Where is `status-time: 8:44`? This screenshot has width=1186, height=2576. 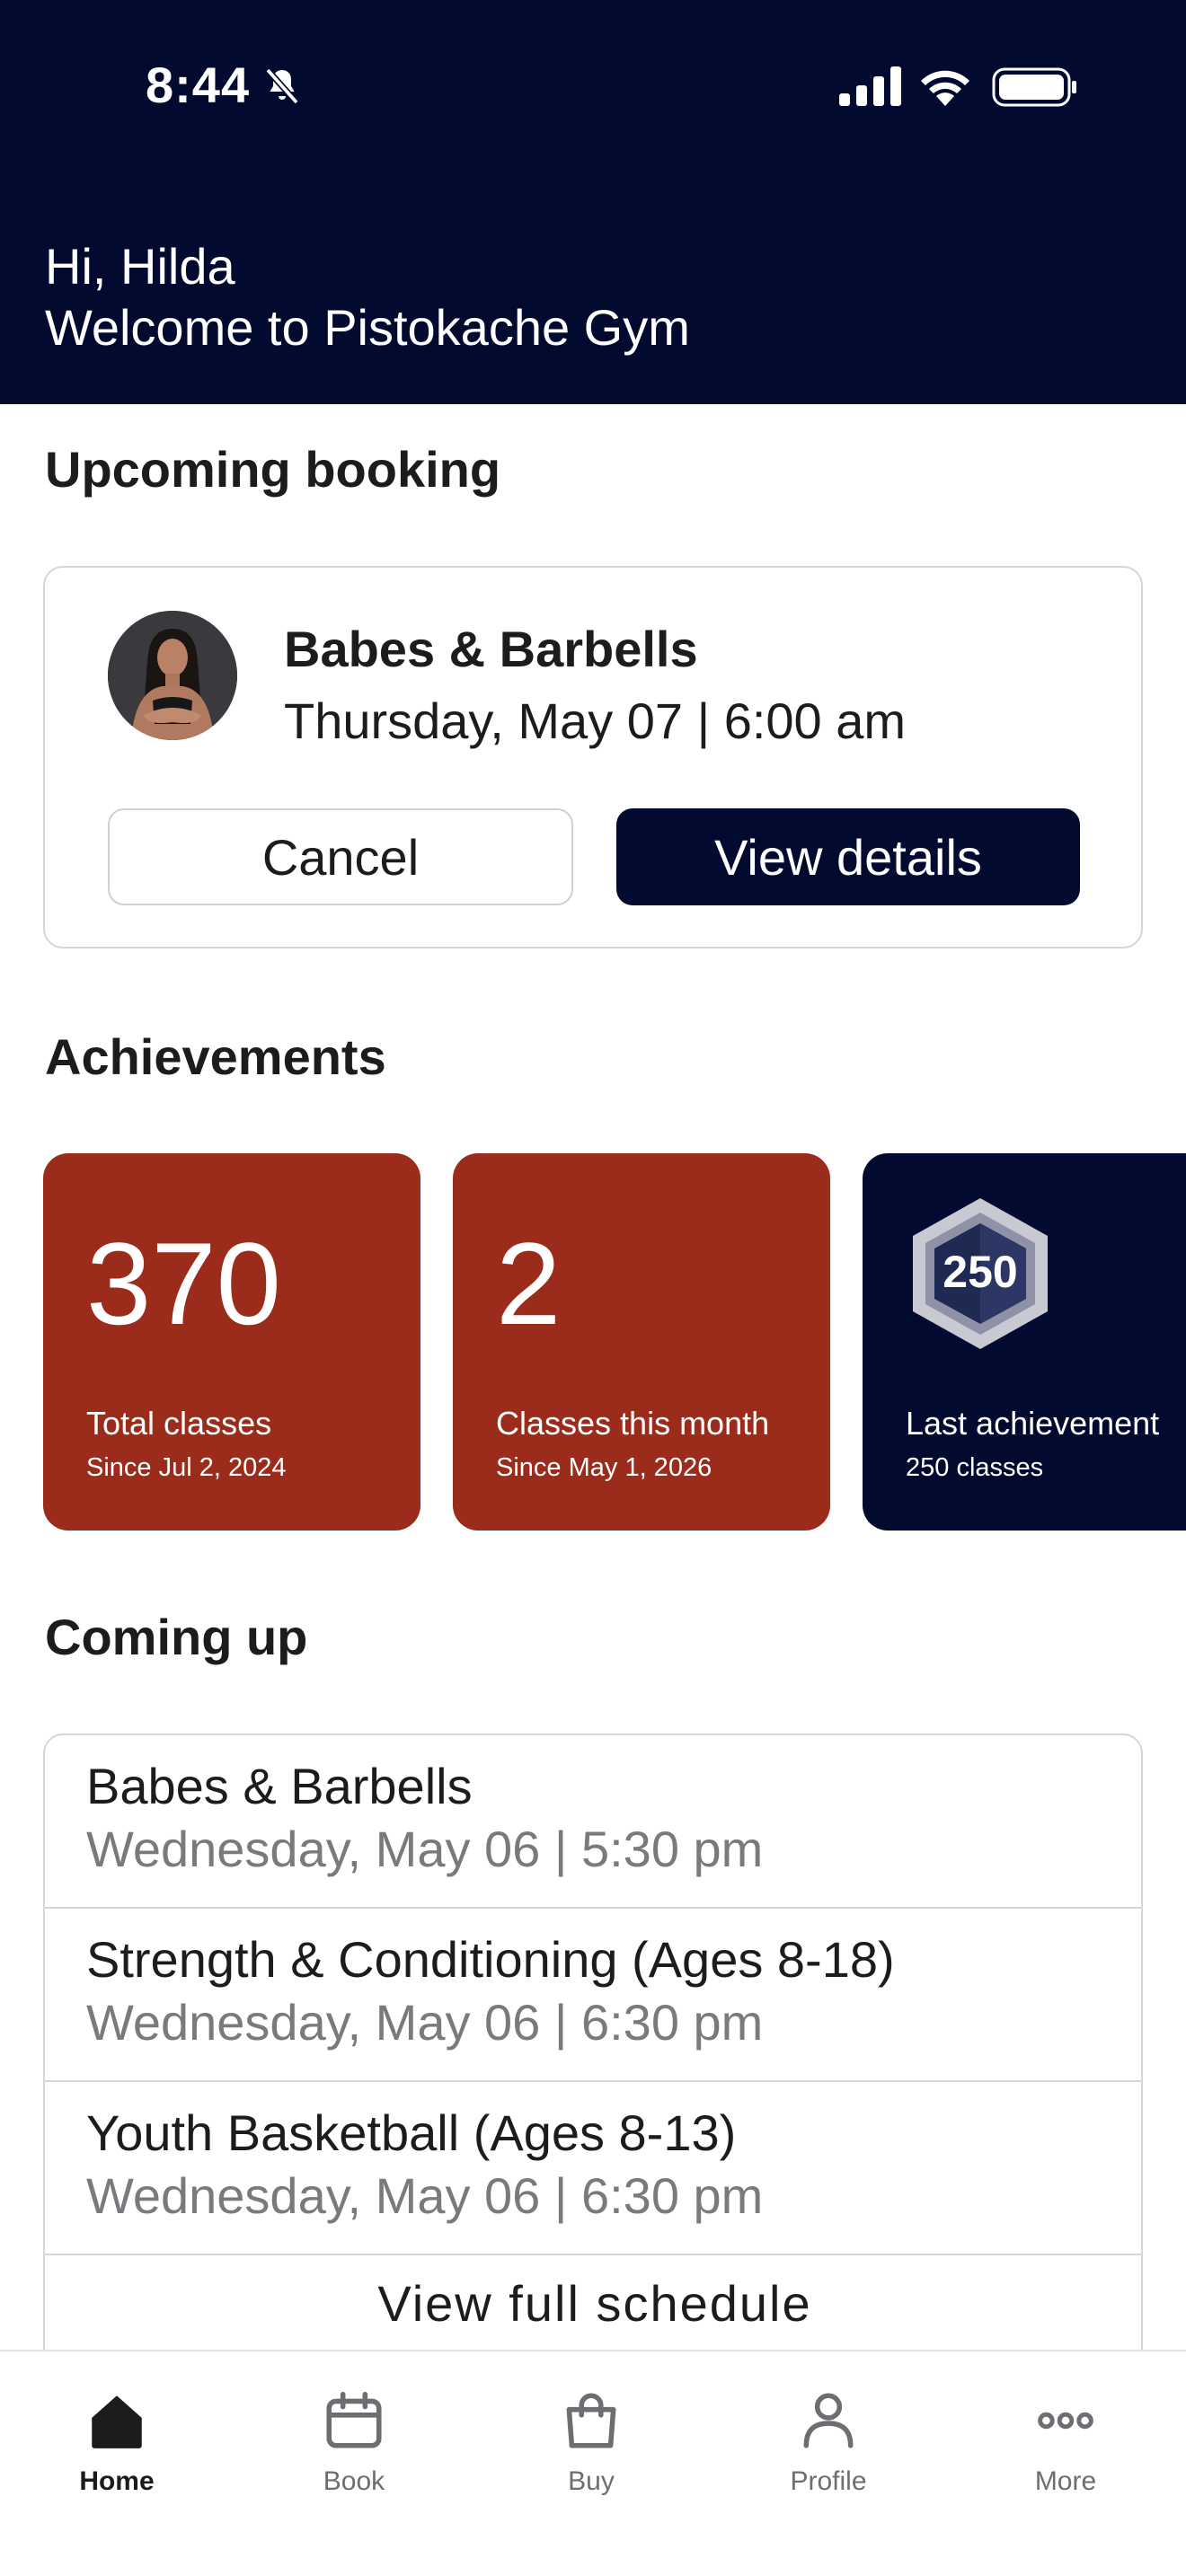 status-time: 8:44 is located at coordinates (198, 85).